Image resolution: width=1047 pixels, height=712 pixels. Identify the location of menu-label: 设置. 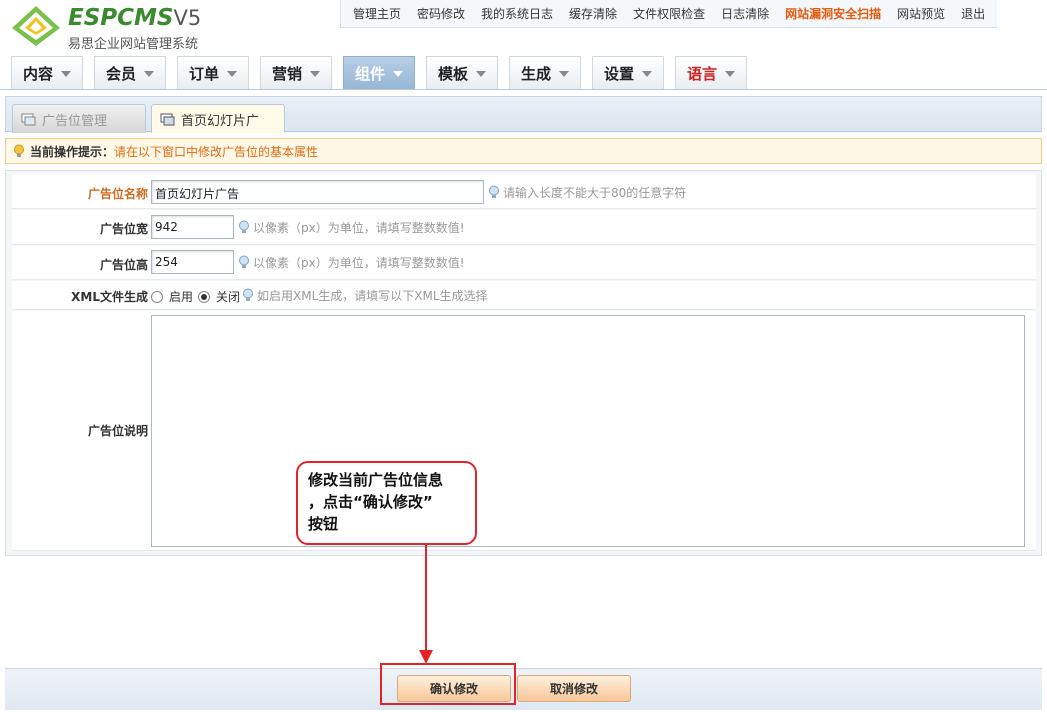
(618, 73).